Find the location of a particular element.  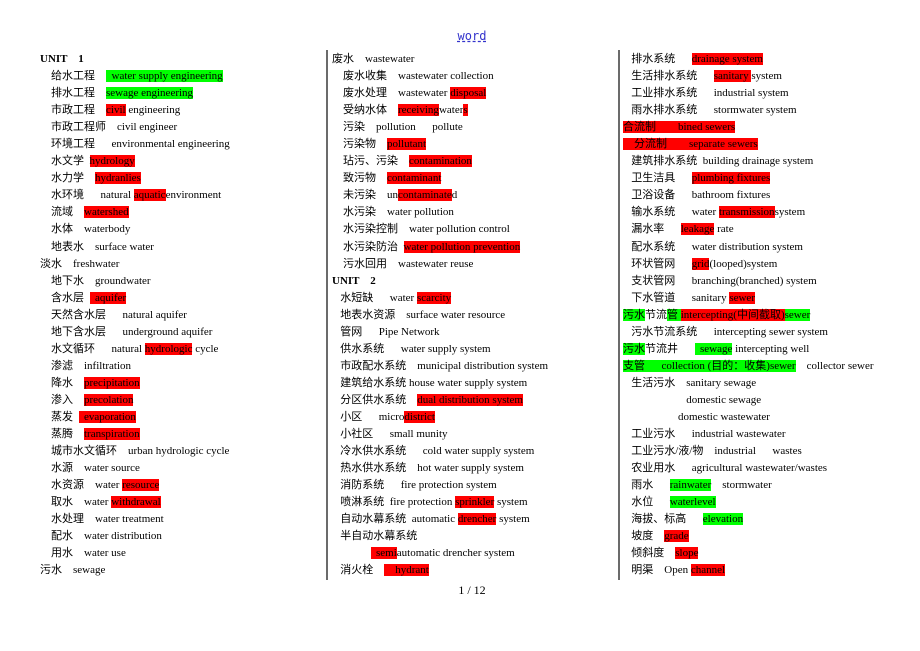

term-text: 淡水 freshwater is located at coordinates (80, 263).